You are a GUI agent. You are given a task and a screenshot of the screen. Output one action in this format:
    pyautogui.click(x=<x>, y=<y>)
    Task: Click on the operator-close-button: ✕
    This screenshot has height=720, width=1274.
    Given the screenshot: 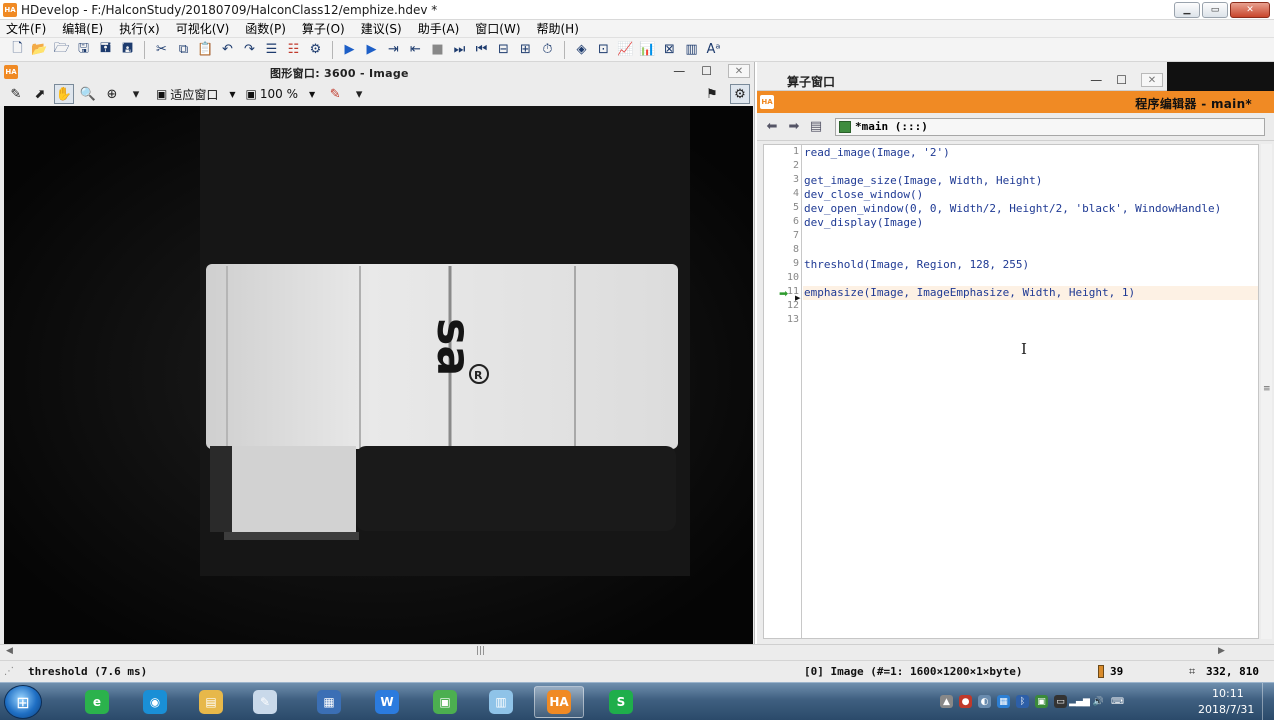 What is the action you would take?
    pyautogui.click(x=1152, y=80)
    